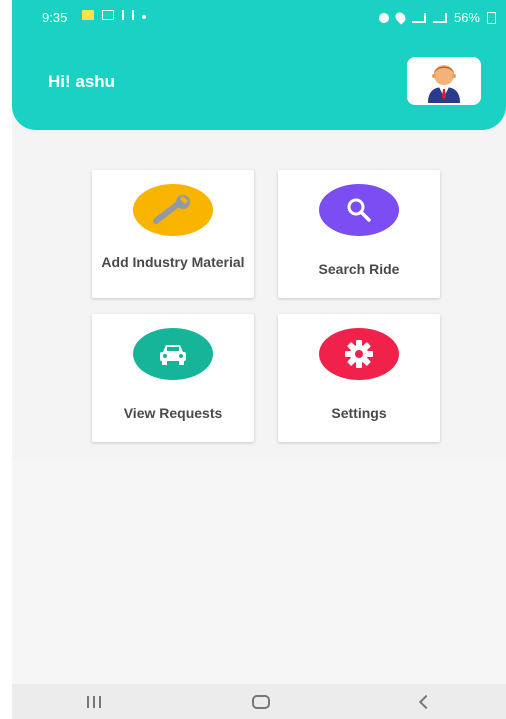 This screenshot has height=719, width=506. I want to click on search-icon, so click(359, 210).